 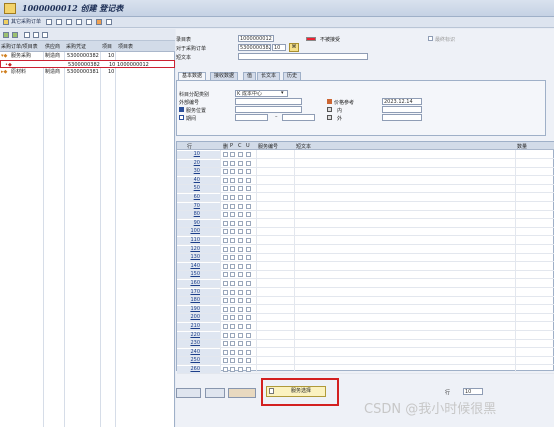 What do you see at coordinates (198, 172) in the screenshot?
I see `line-number: 30` at bounding box center [198, 172].